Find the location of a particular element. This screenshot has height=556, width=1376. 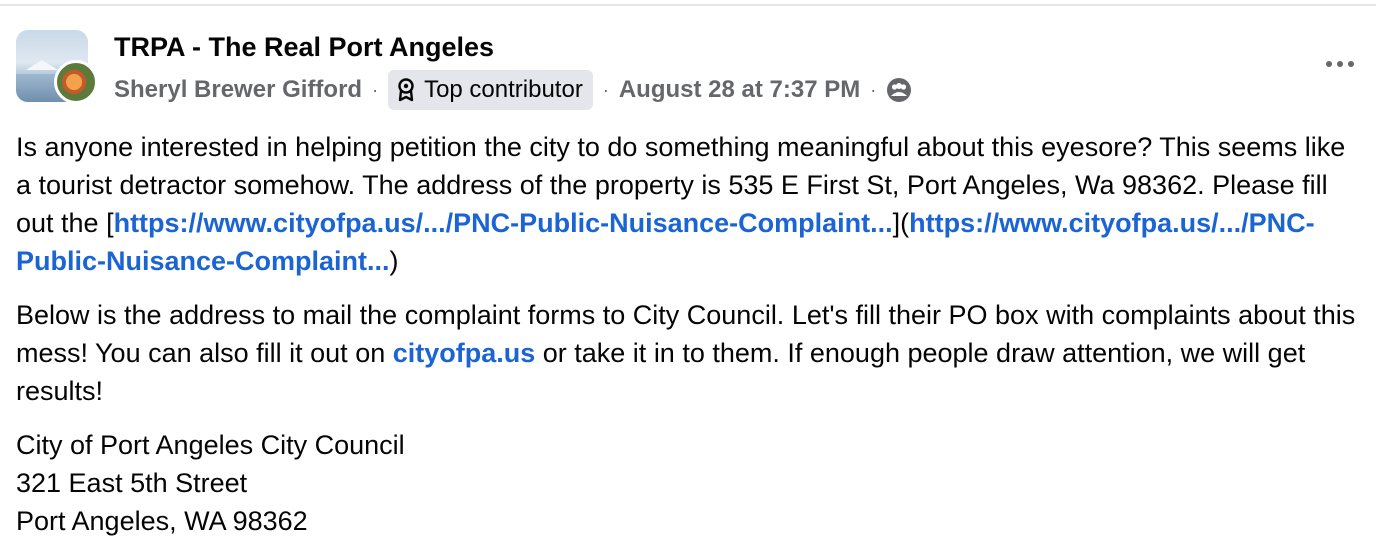

post-text: ]( is located at coordinates (901, 223).